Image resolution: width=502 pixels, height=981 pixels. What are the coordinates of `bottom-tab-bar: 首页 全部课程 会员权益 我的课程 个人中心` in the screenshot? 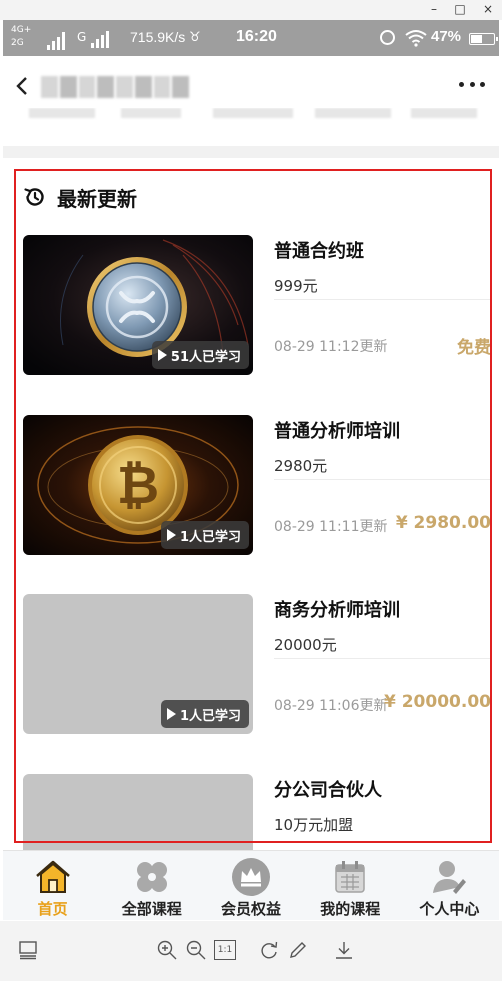 It's located at (251, 885).